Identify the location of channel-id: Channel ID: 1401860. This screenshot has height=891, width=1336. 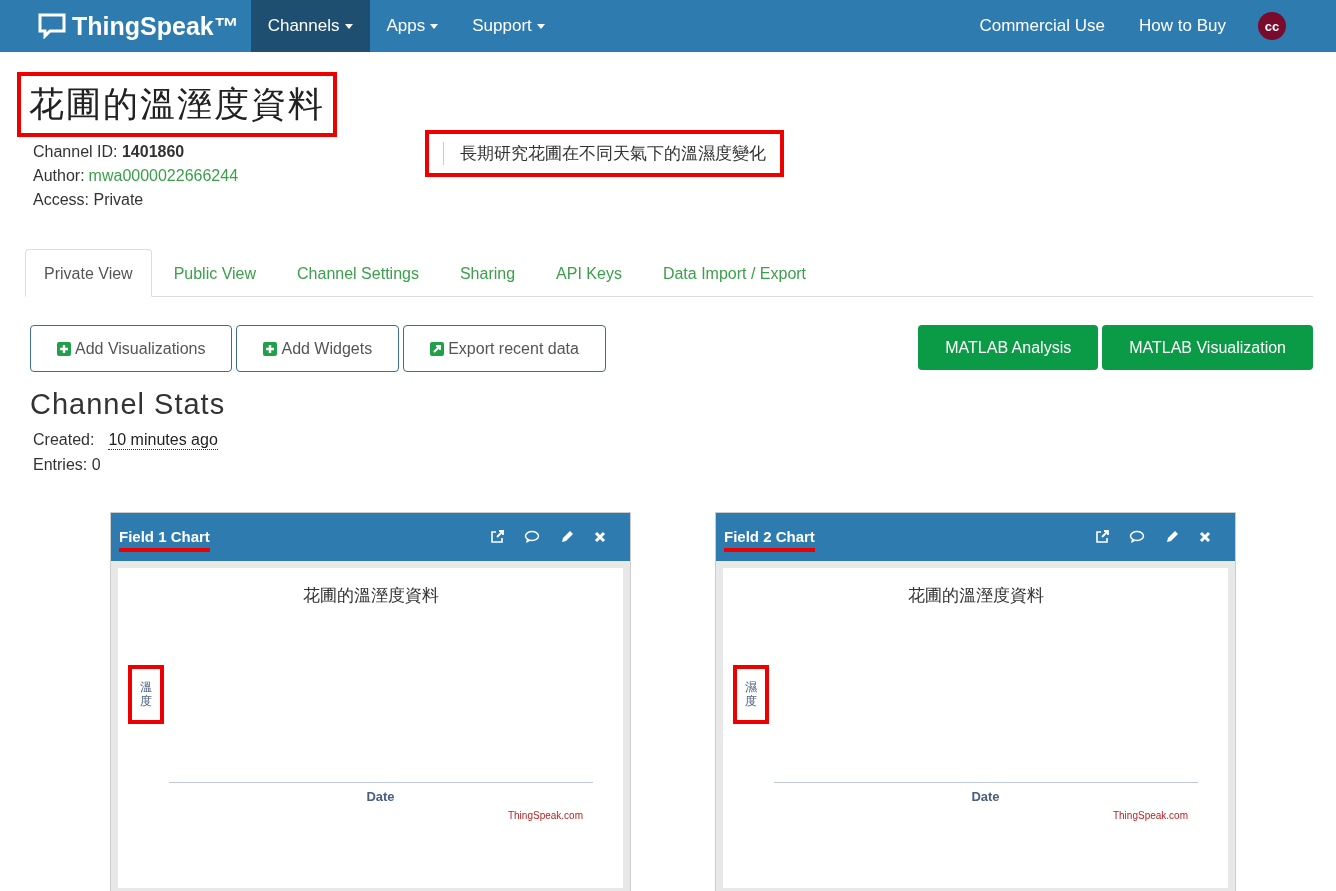
(109, 152).